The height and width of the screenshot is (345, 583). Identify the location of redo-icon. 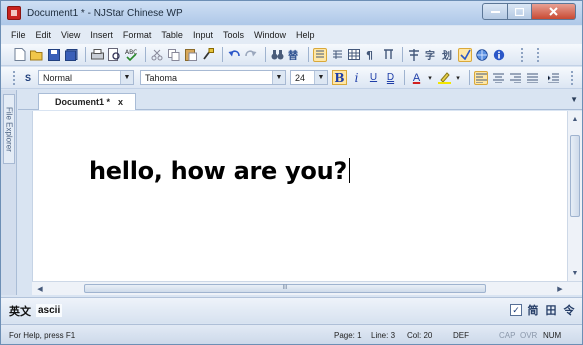
(251, 53).